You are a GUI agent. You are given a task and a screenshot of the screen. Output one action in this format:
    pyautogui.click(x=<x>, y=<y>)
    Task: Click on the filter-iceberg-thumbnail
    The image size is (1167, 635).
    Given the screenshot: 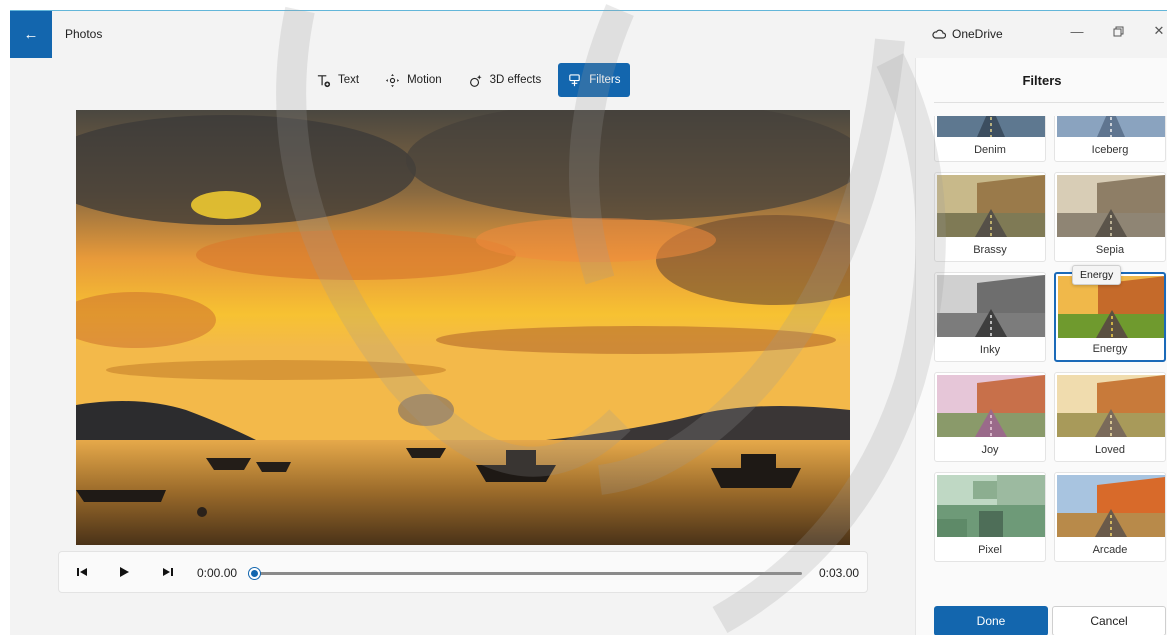 What is the action you would take?
    pyautogui.click(x=1111, y=126)
    